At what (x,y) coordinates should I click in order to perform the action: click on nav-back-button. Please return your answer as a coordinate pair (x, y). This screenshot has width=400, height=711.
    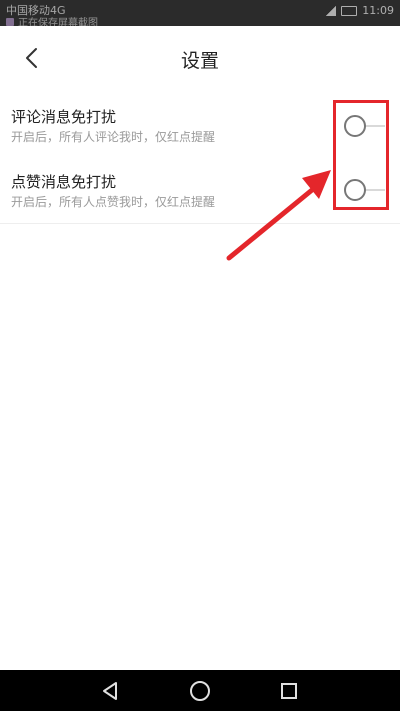
    Looking at the image, I should click on (111, 691).